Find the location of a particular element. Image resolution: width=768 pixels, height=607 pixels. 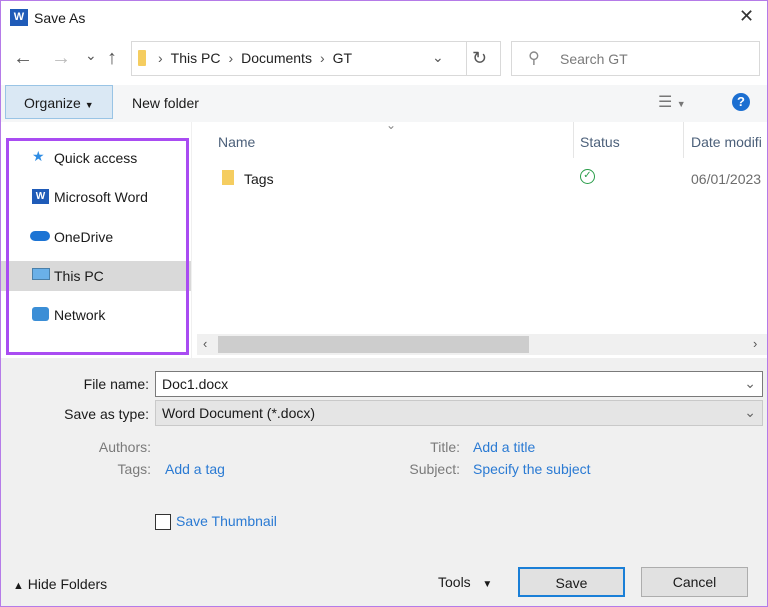

file-name-value: Doc1.docx is located at coordinates (195, 384).